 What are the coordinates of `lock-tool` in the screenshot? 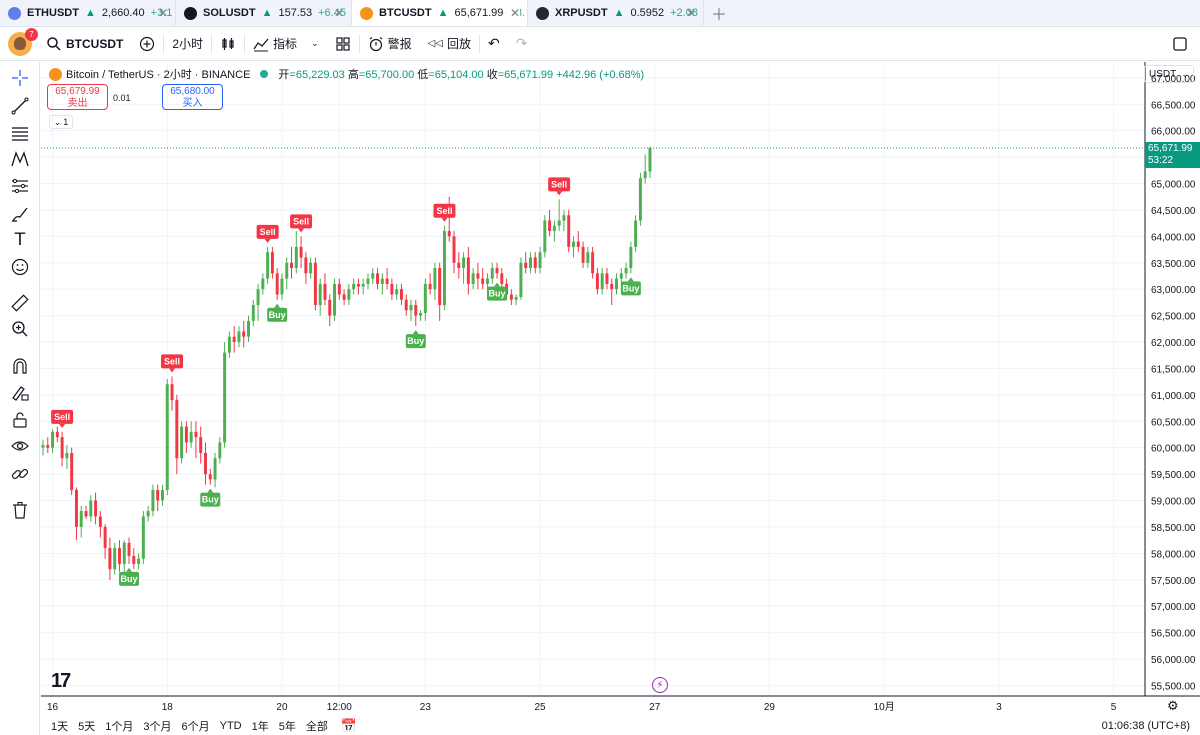 It's located at (20, 420).